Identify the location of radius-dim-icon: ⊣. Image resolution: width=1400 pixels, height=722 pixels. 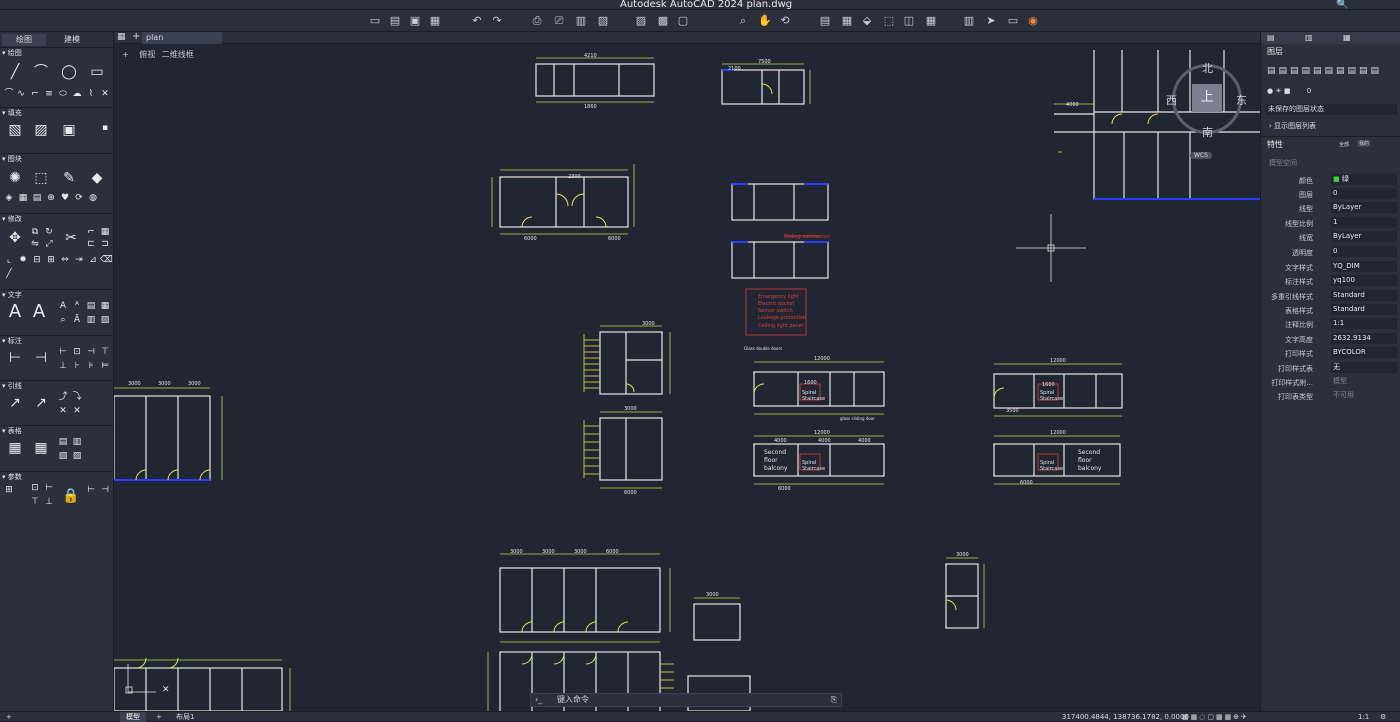
(91, 352).